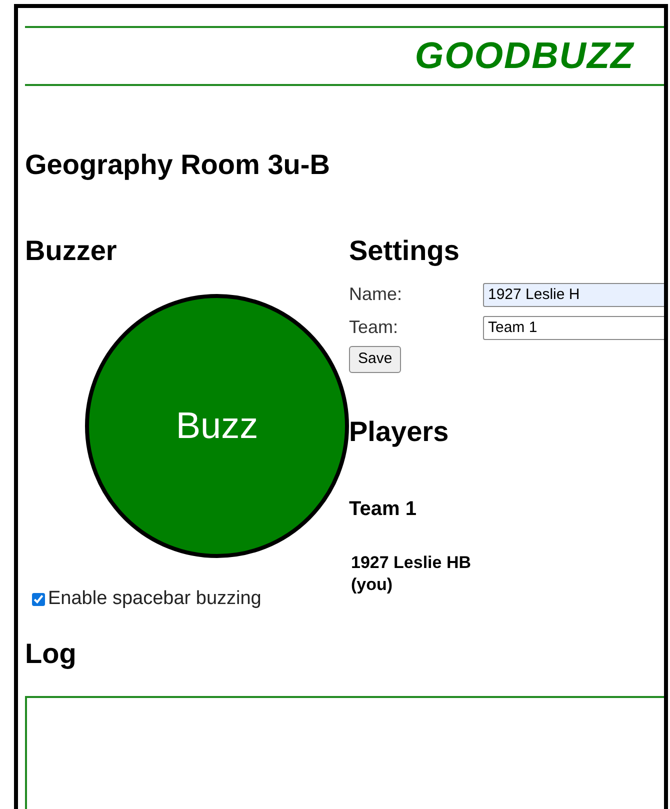  Describe the element at coordinates (374, 327) in the screenshot. I see `field-label: Team:` at that location.